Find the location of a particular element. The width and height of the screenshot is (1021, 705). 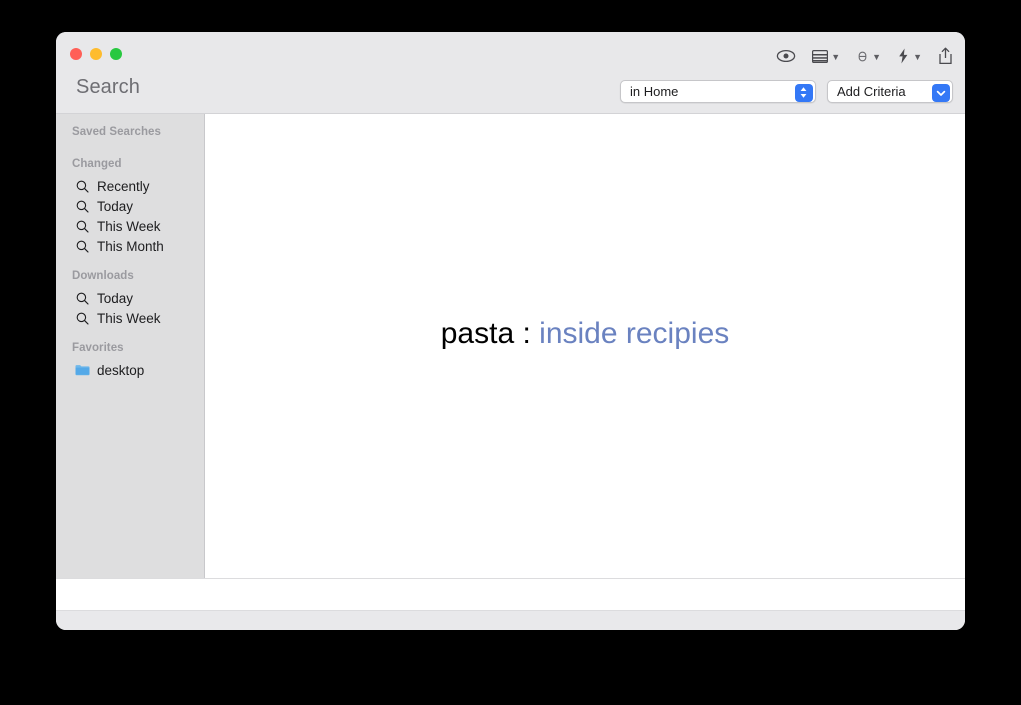

title-bar: Search ▼ ▼ ▼ in Home Add Criteria is located at coordinates (510, 73).